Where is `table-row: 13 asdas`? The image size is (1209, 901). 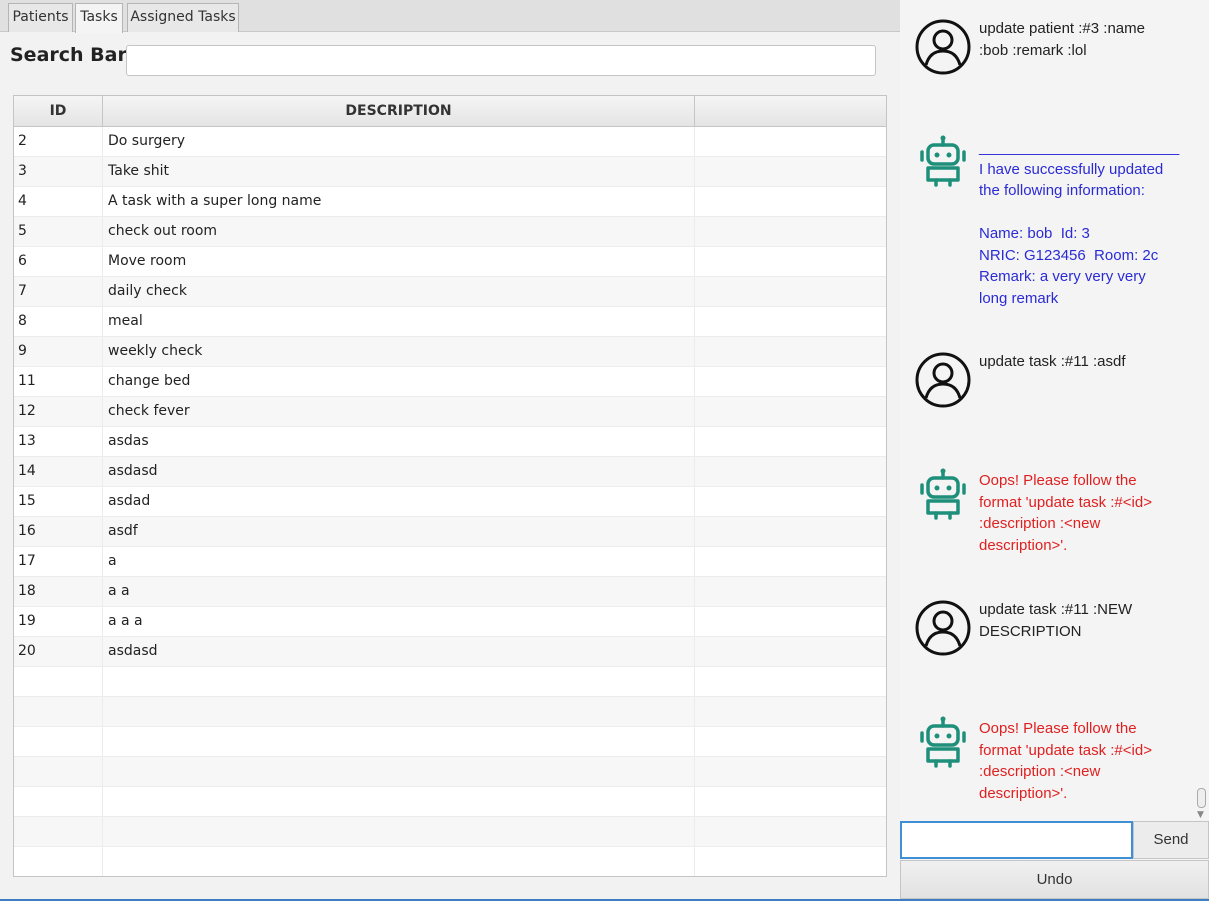 table-row: 13 asdas is located at coordinates (450, 442).